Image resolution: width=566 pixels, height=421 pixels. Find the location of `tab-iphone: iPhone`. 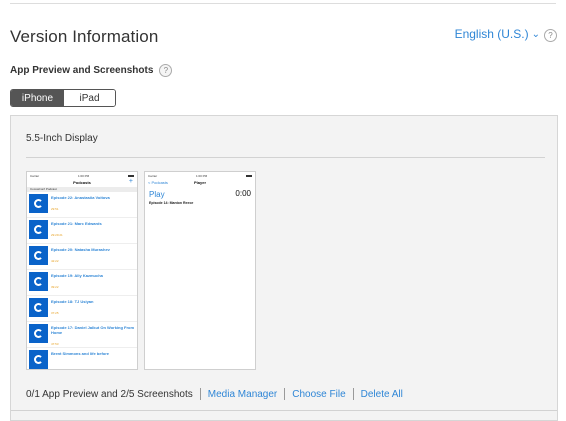

tab-iphone: iPhone is located at coordinates (37, 98).